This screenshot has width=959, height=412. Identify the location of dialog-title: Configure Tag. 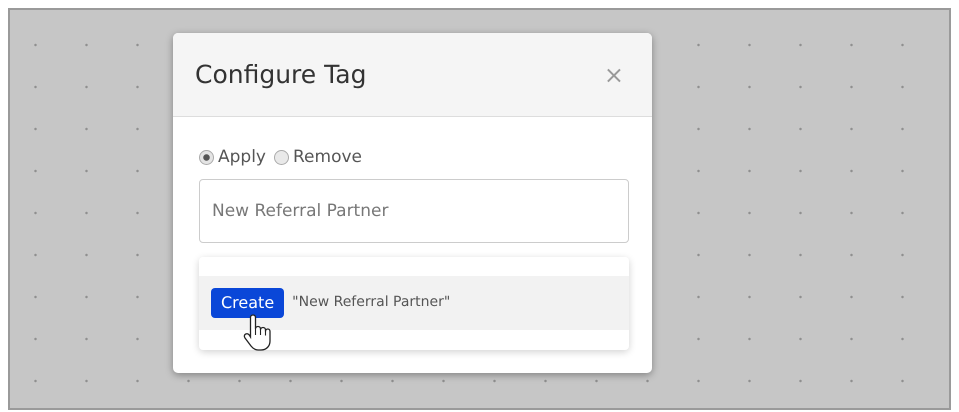
(280, 74).